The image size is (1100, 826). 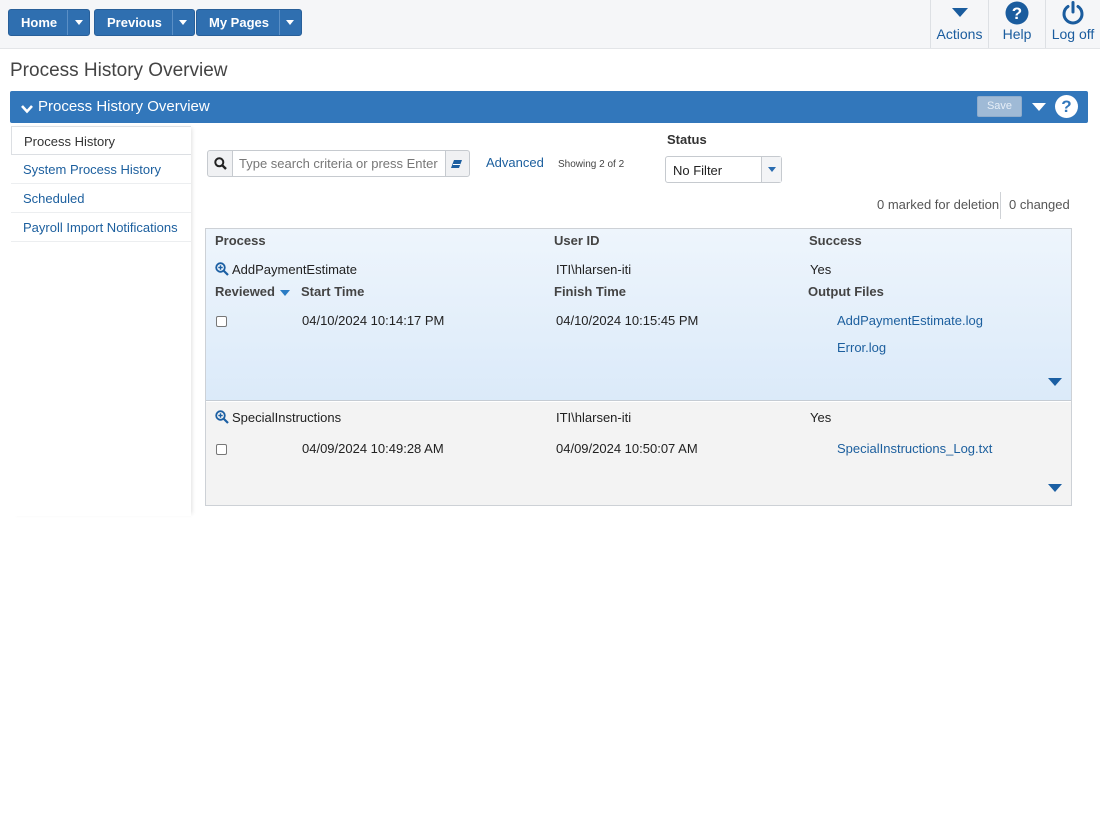 I want to click on sidebar-item-payroll-import-notifications: Payroll Import Notifications, so click(x=101, y=227).